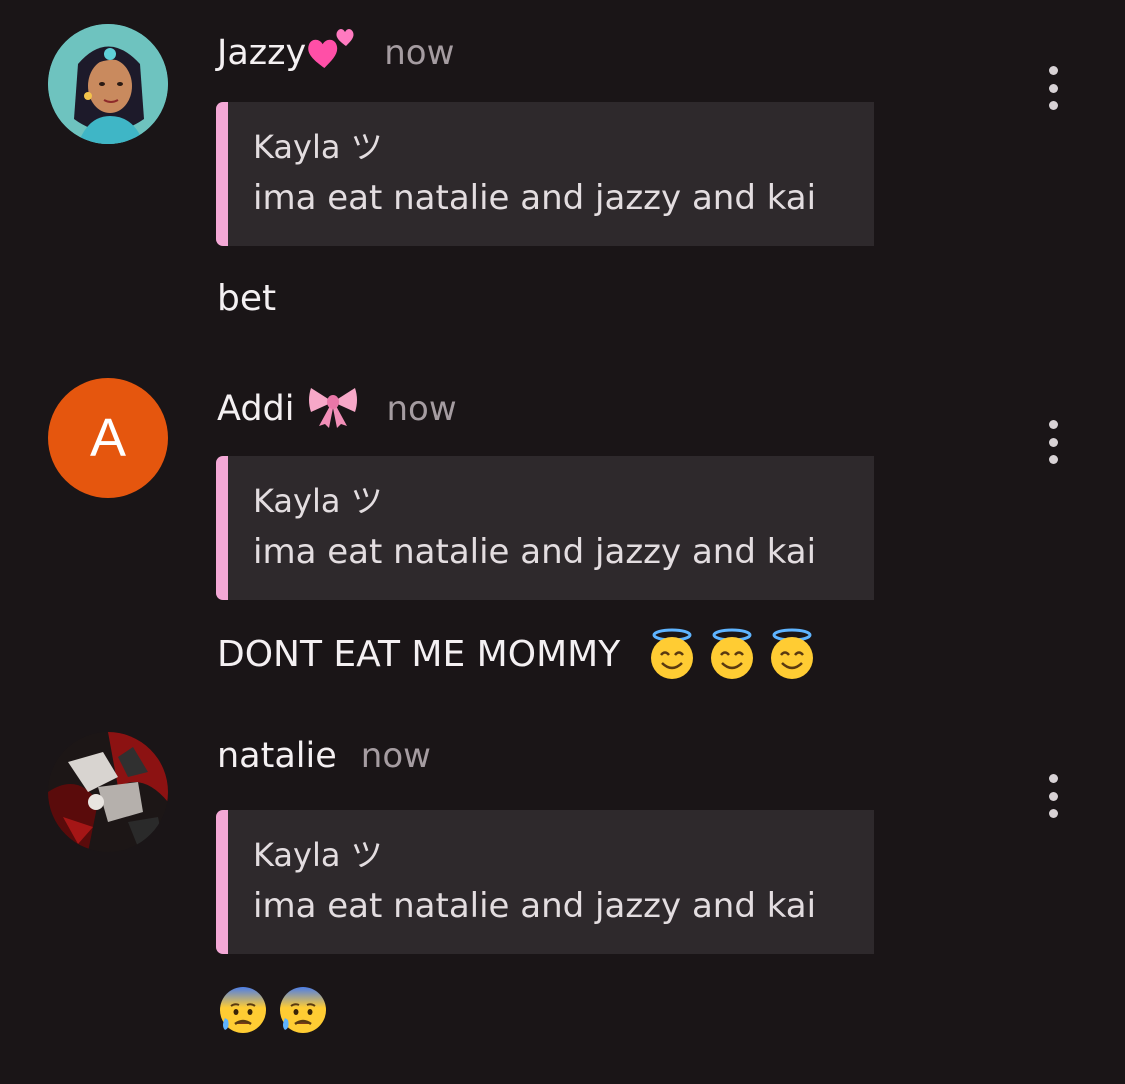 The image size is (1125, 1084). I want to click on avatar-natalie, so click(108, 792).